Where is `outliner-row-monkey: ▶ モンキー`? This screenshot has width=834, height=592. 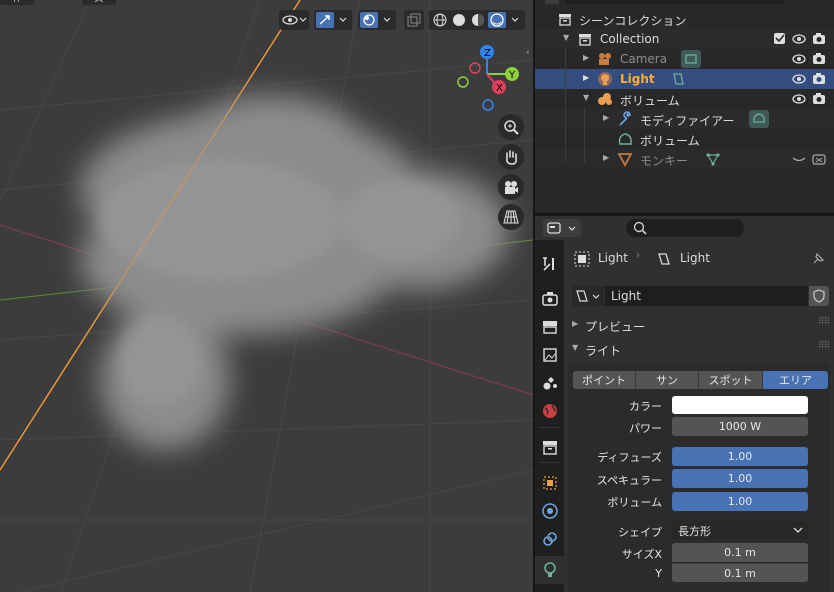 outliner-row-monkey: ▶ モンキー is located at coordinates (684, 159).